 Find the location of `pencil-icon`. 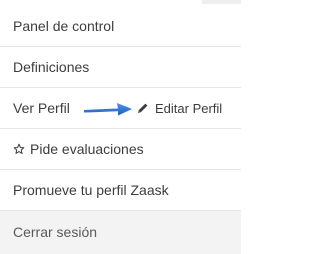

pencil-icon is located at coordinates (143, 108).